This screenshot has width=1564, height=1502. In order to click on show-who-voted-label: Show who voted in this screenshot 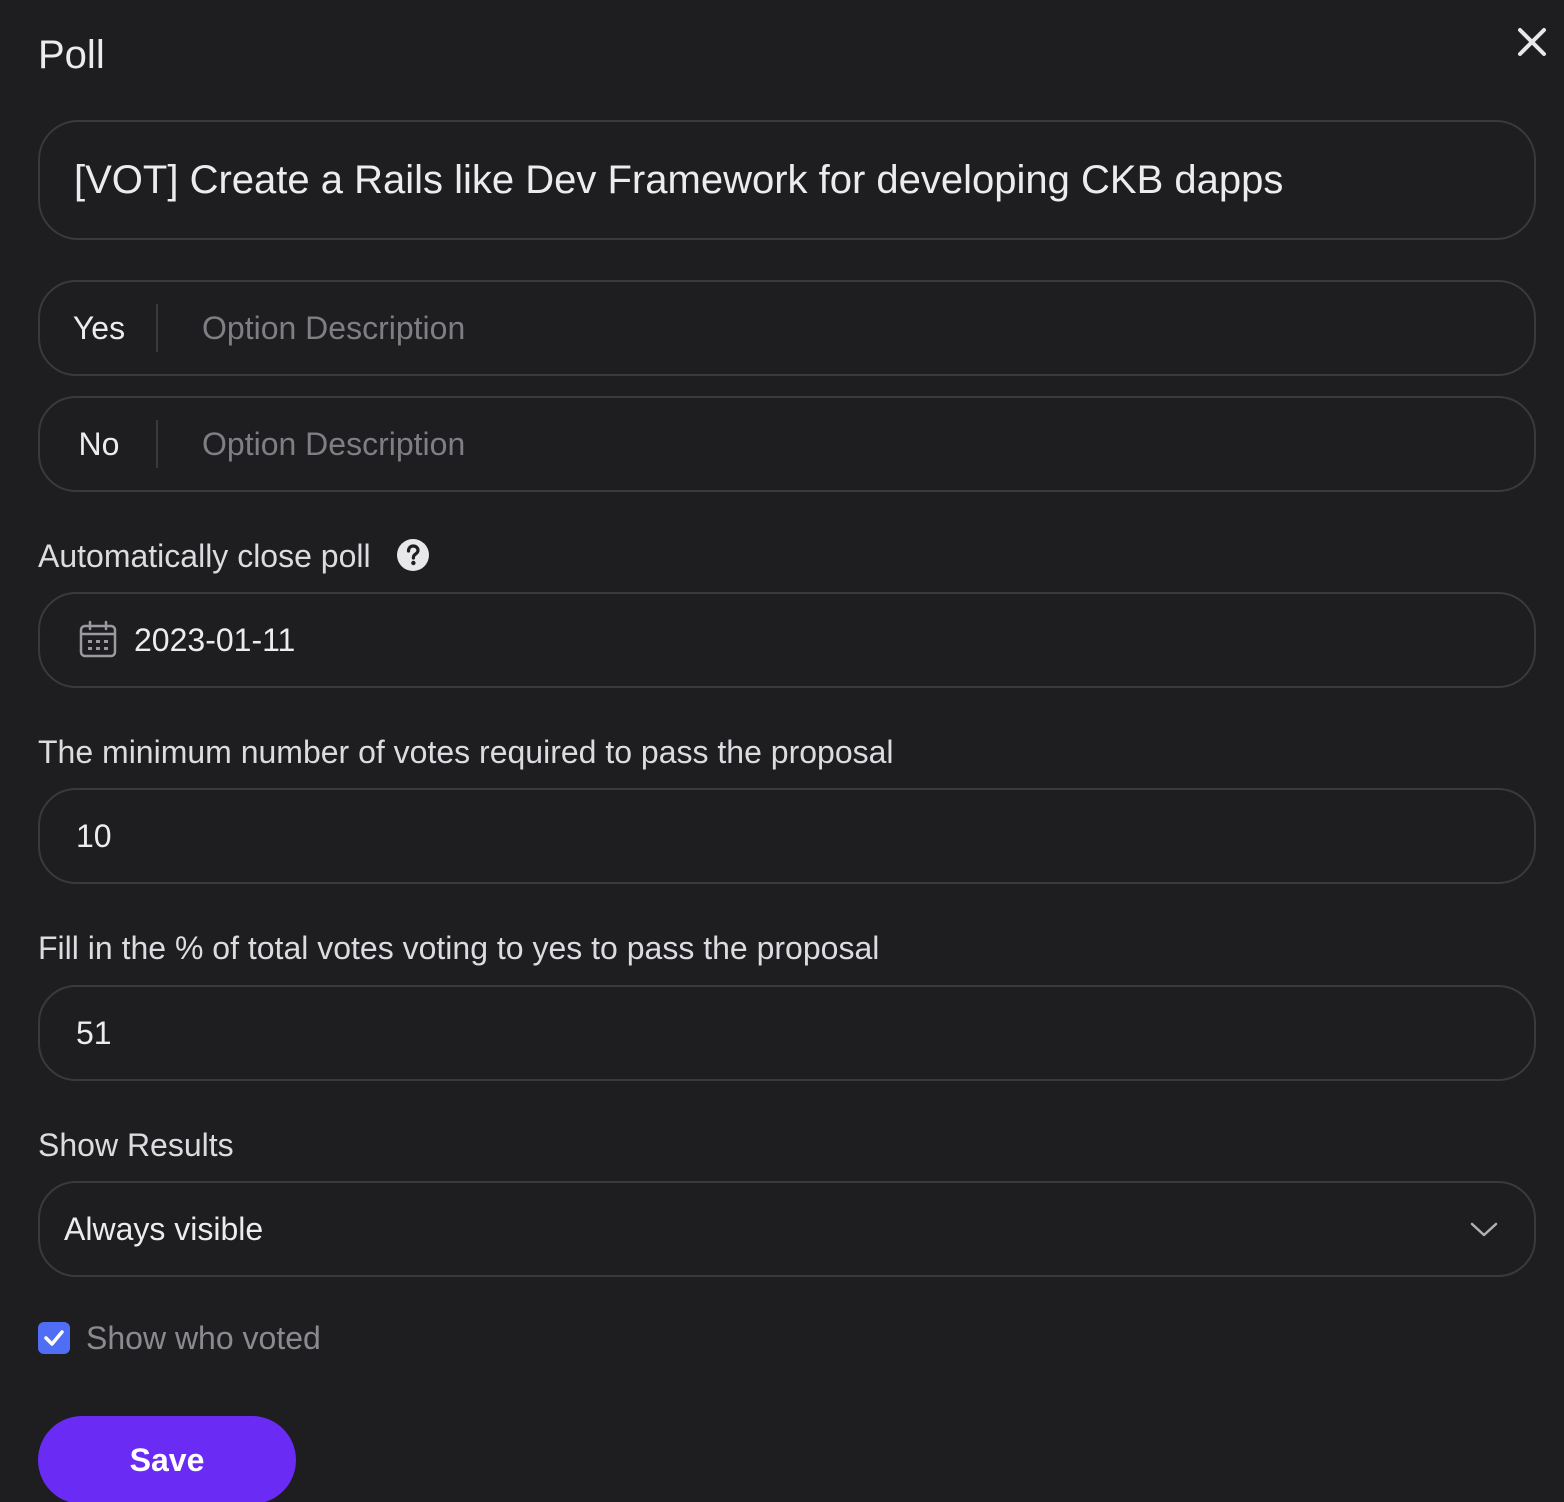, I will do `click(203, 1338)`.